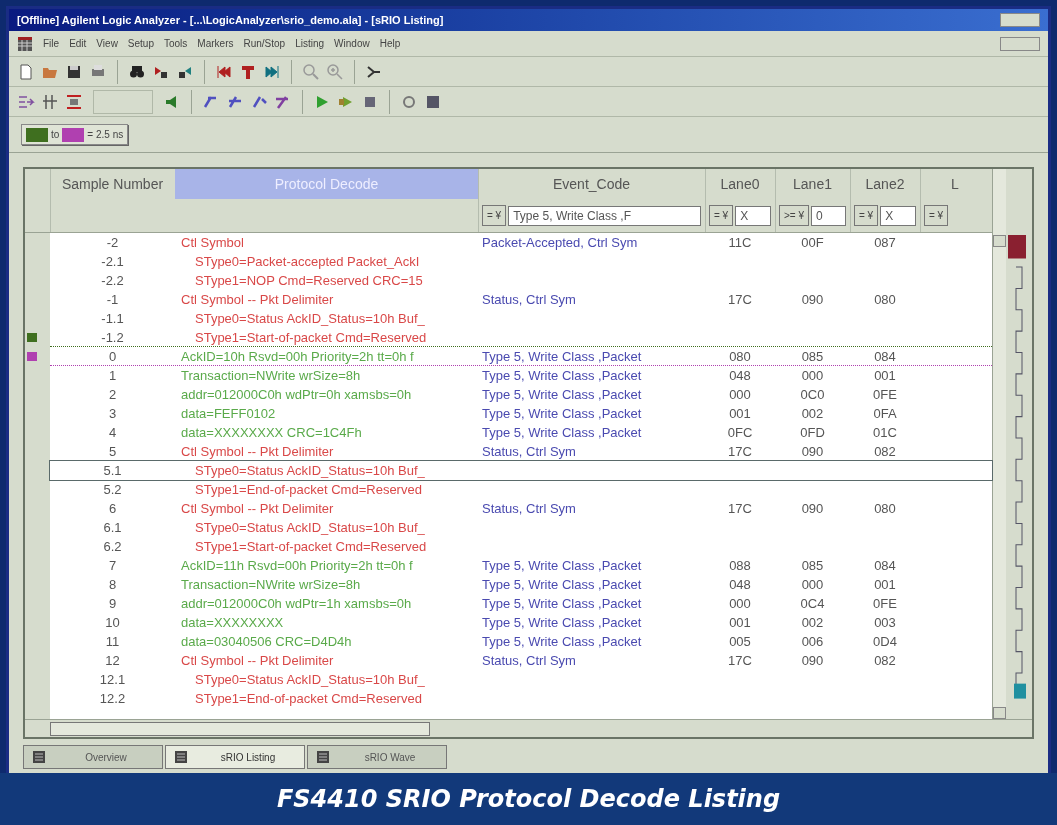 The width and height of the screenshot is (1057, 825). I want to click on view-tab: sRIO Wave, so click(377, 757).